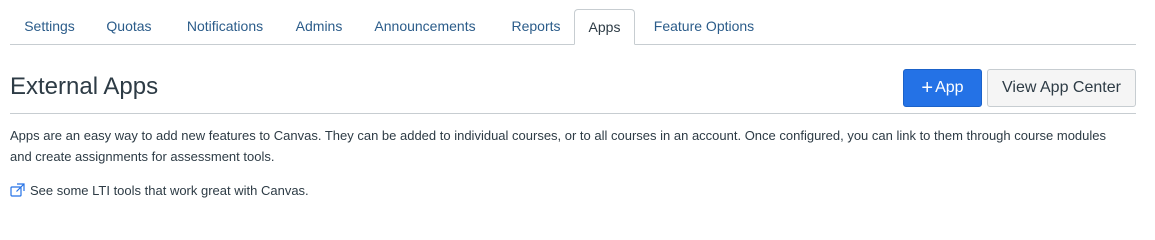  I want to click on tab-quotas: Quotas, so click(129, 26).